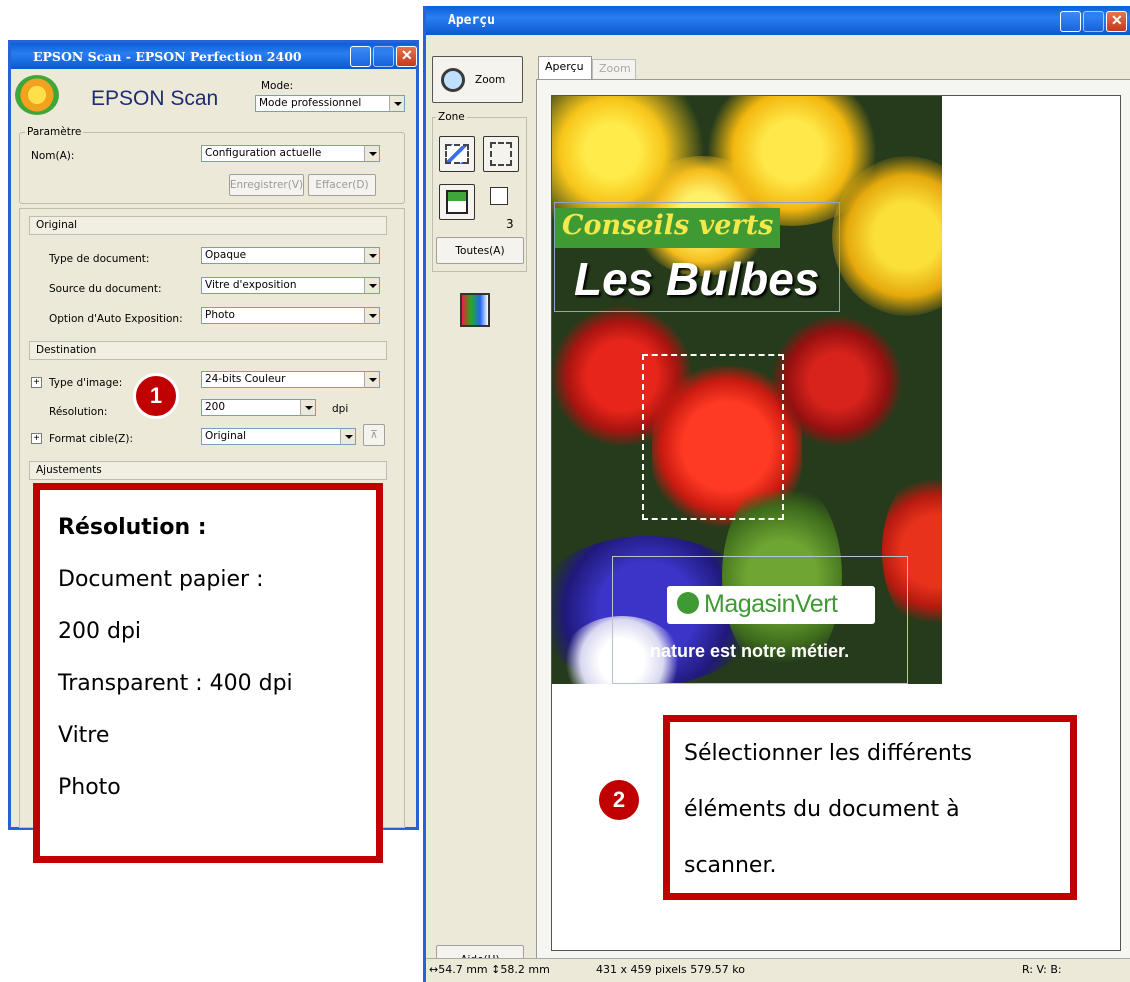  What do you see at coordinates (499, 196) in the screenshot?
I see `marquee-count-icon` at bounding box center [499, 196].